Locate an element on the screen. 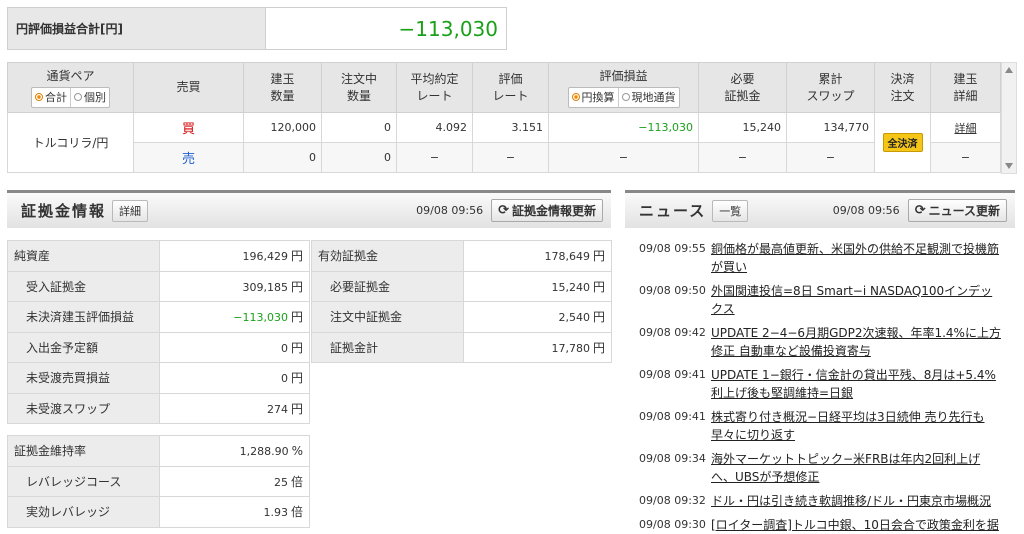 Image resolution: width=1024 pixels, height=534 pixels. kv-value: 309,185 is located at coordinates (265, 287).